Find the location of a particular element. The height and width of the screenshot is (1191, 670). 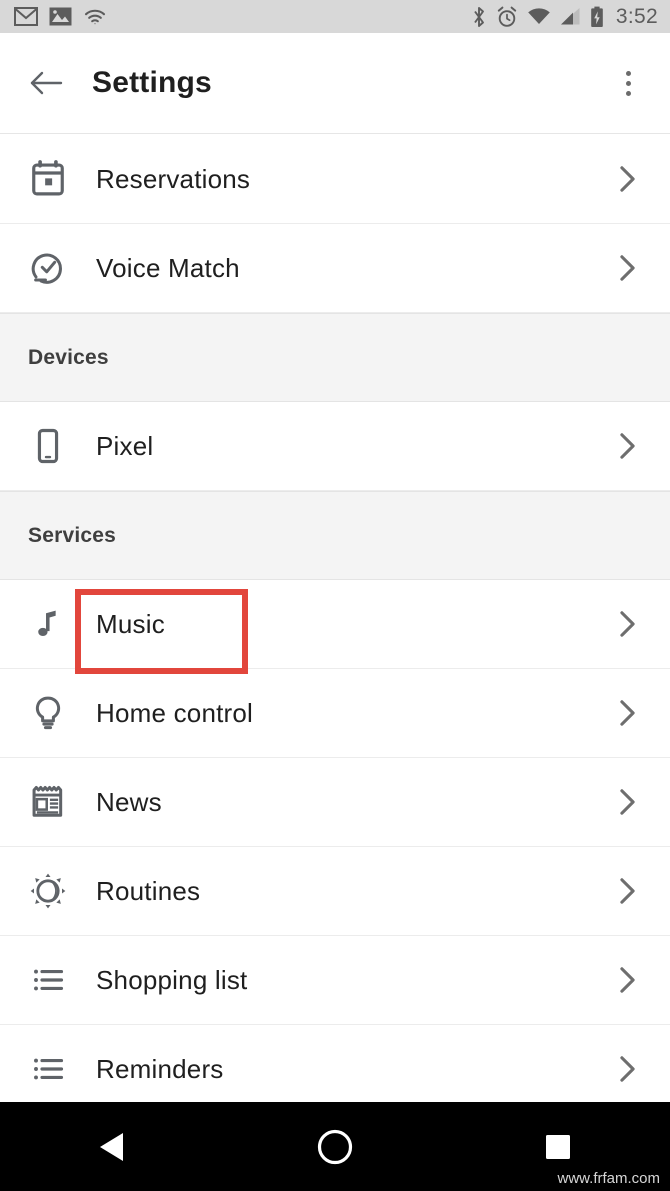

page-title: Settings is located at coordinates (152, 82).